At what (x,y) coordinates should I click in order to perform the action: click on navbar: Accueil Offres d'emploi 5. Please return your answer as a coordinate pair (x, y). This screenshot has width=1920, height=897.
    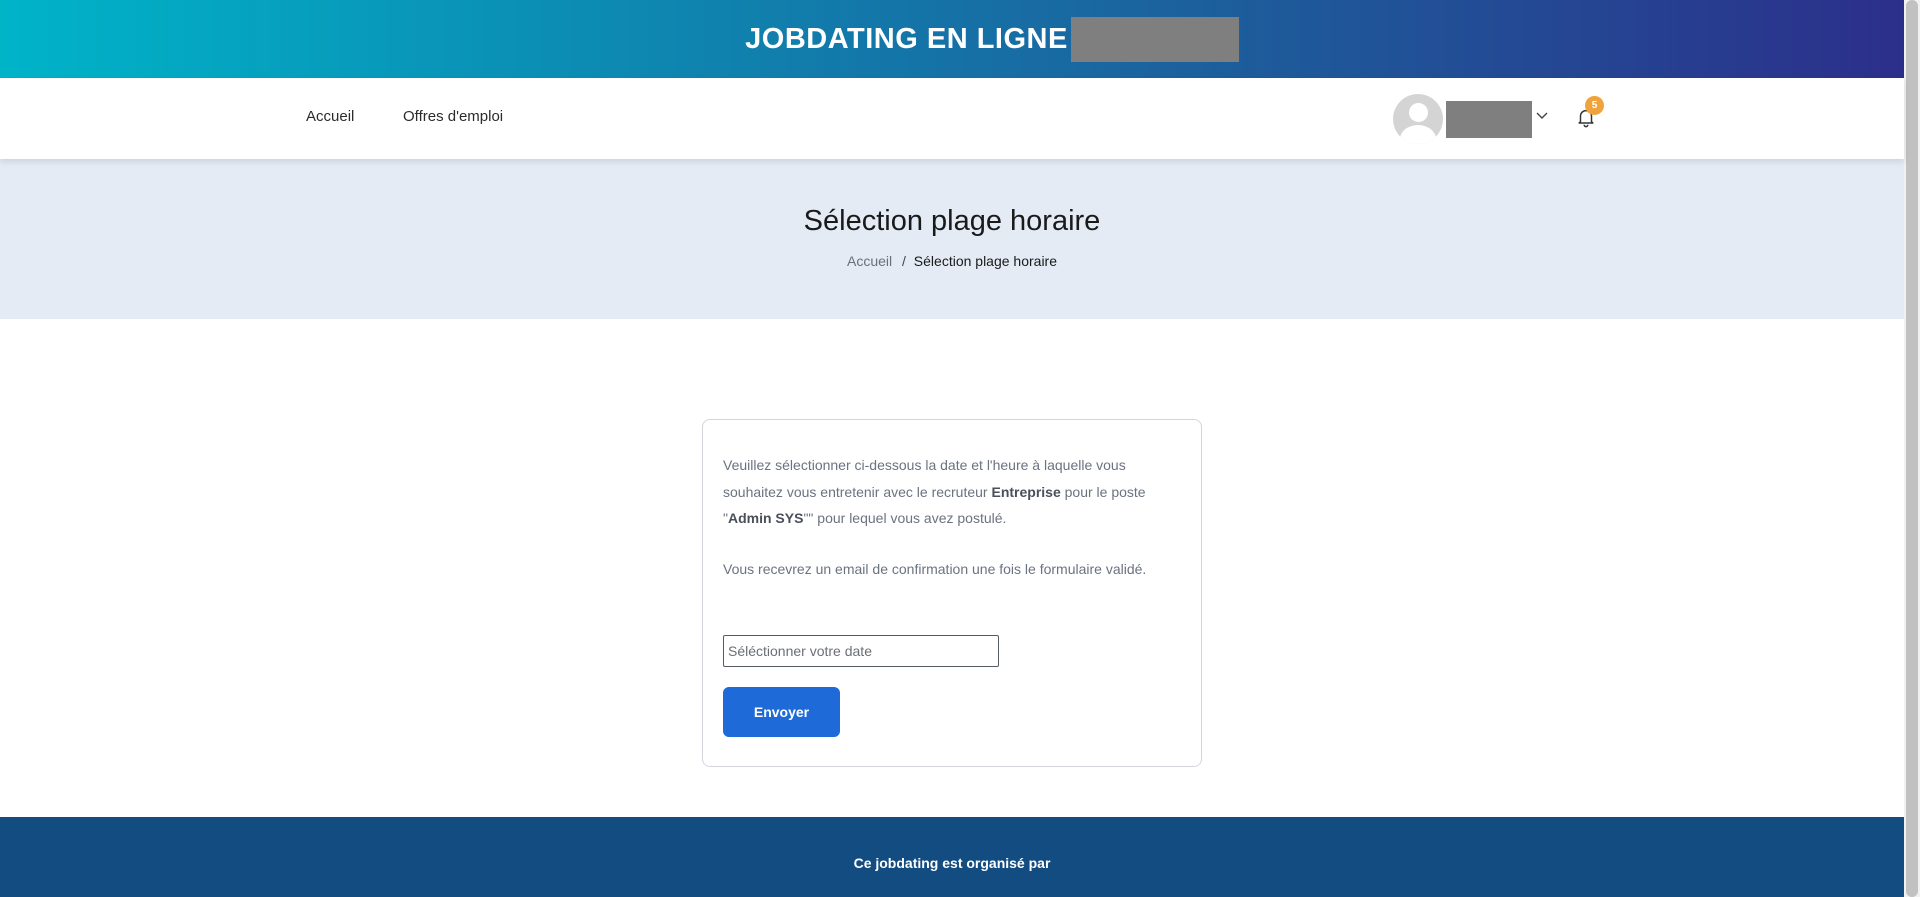
    Looking at the image, I should click on (952, 118).